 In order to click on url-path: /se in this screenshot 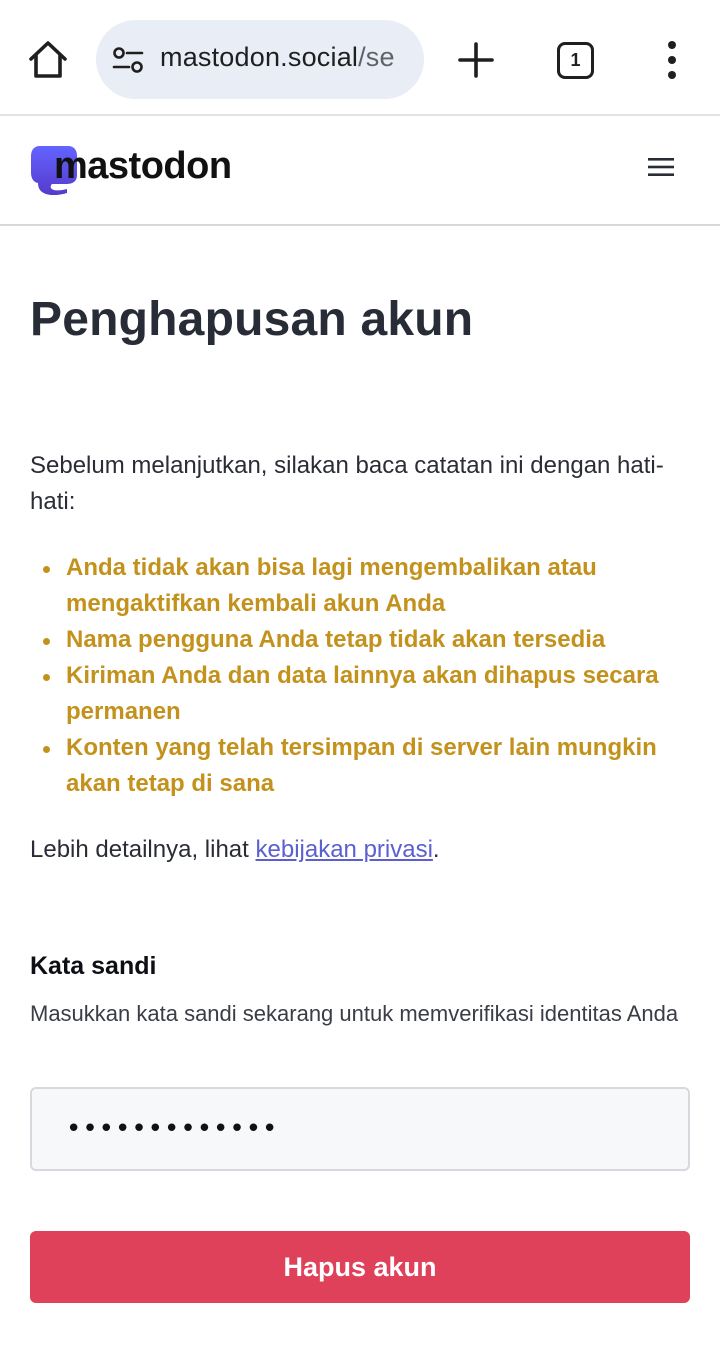, I will do `click(376, 57)`.